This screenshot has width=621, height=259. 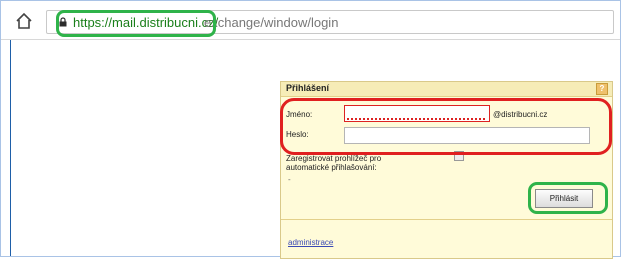 What do you see at coordinates (310, 242) in the screenshot?
I see `admin-link: administrace` at bounding box center [310, 242].